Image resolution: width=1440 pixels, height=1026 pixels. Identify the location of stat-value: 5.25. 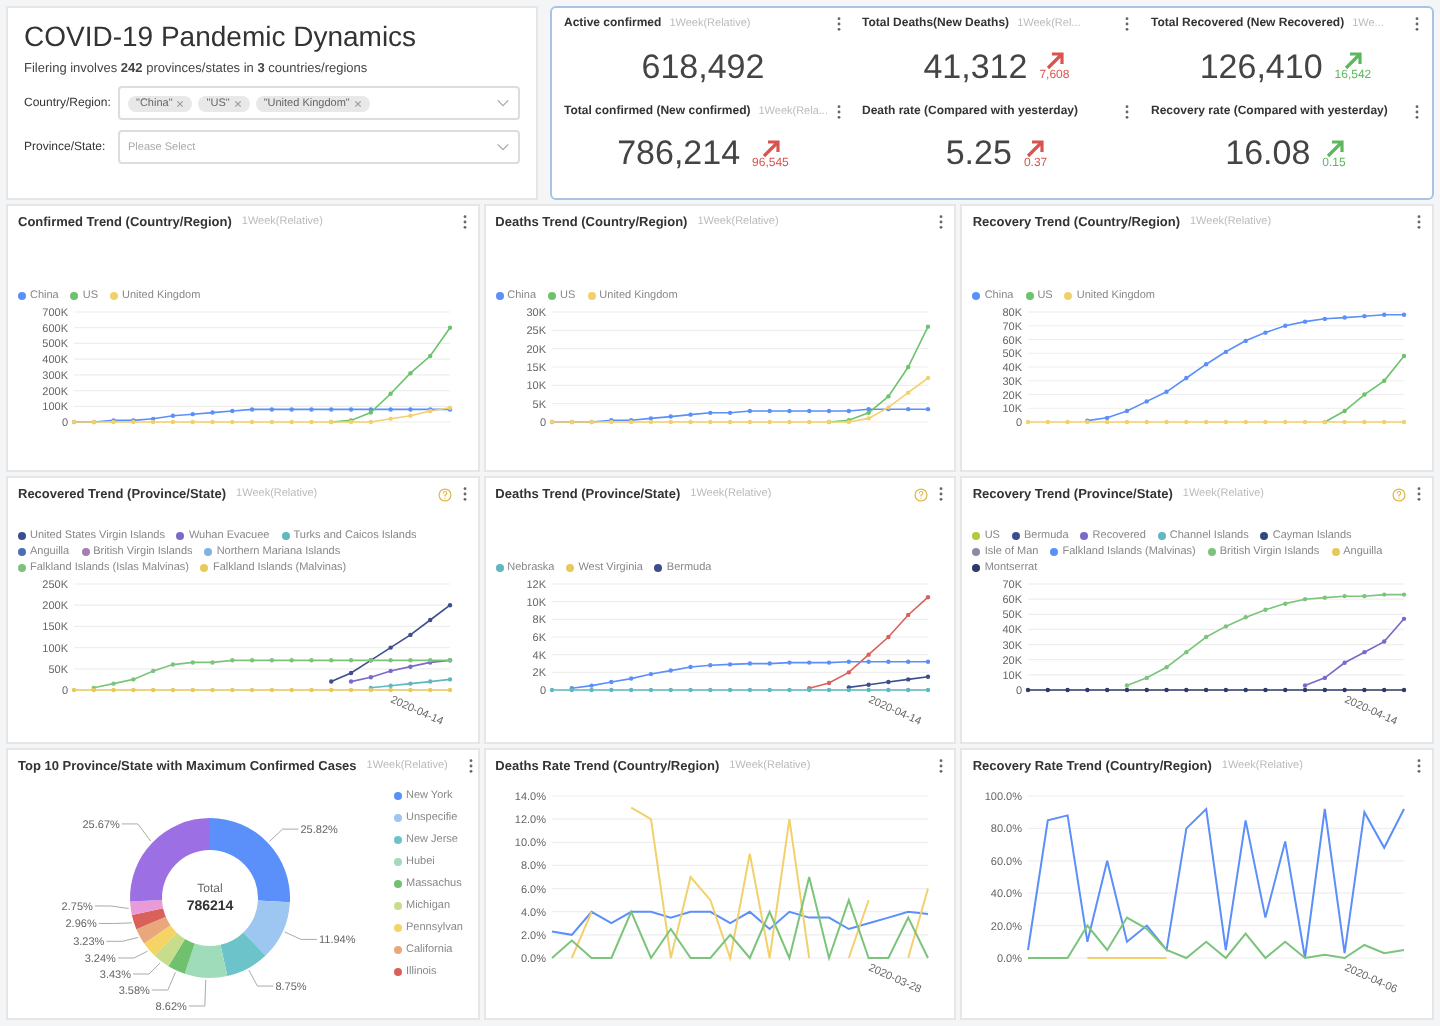
(978, 154).